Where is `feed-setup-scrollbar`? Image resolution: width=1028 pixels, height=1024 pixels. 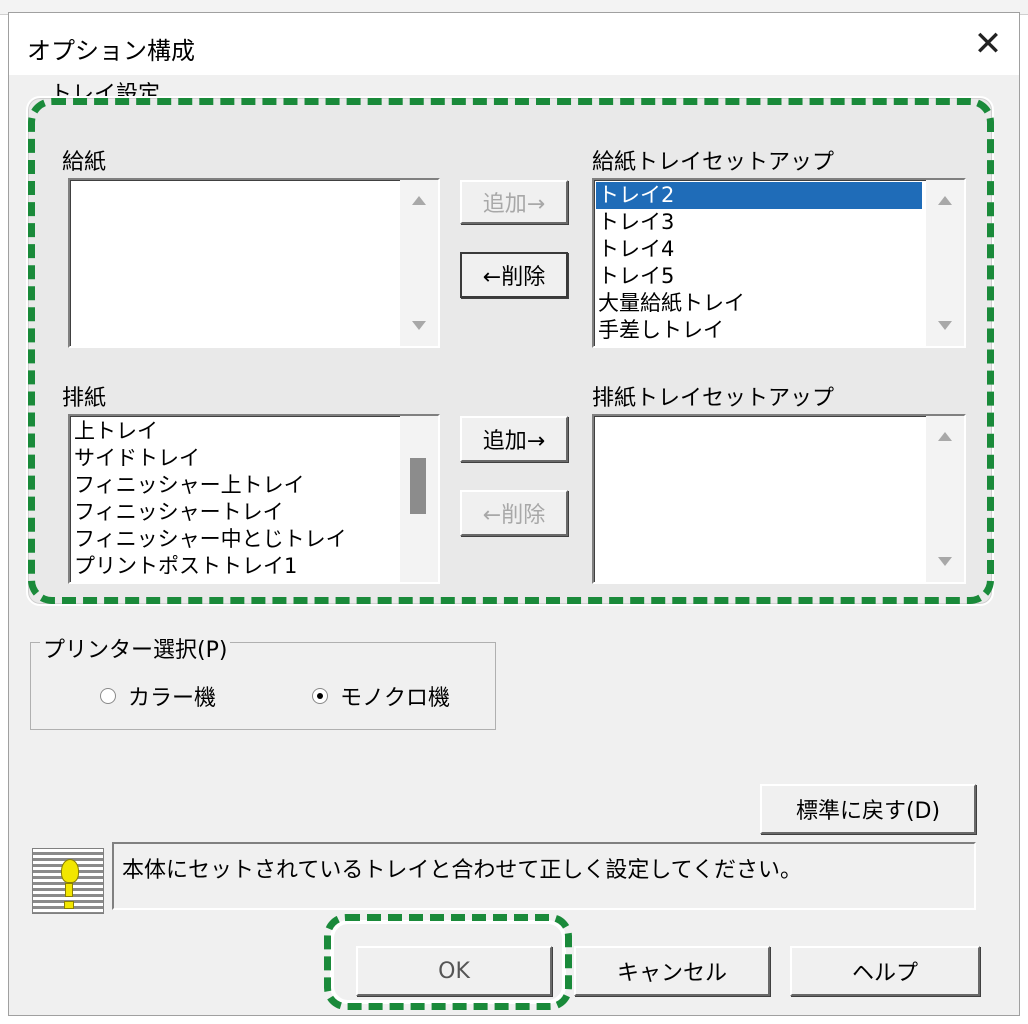 feed-setup-scrollbar is located at coordinates (945, 263).